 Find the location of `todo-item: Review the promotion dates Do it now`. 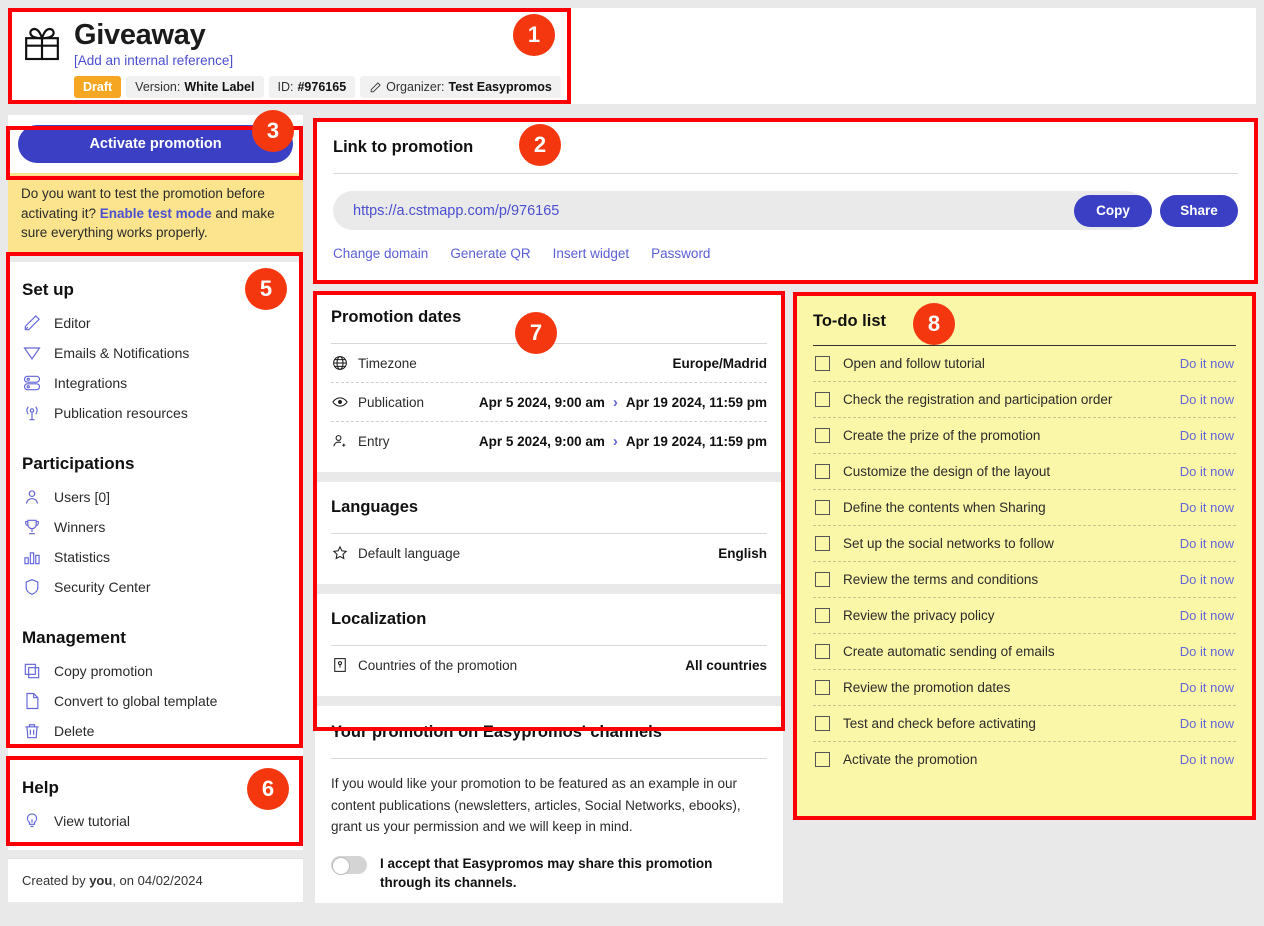

todo-item: Review the promotion dates Do it now is located at coordinates (1024, 688).